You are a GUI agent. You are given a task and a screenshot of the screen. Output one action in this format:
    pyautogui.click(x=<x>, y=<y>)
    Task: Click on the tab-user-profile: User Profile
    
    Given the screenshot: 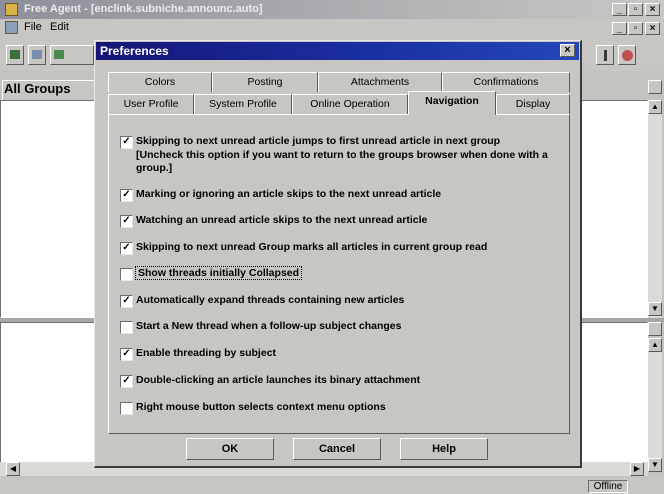 What is the action you would take?
    pyautogui.click(x=151, y=104)
    